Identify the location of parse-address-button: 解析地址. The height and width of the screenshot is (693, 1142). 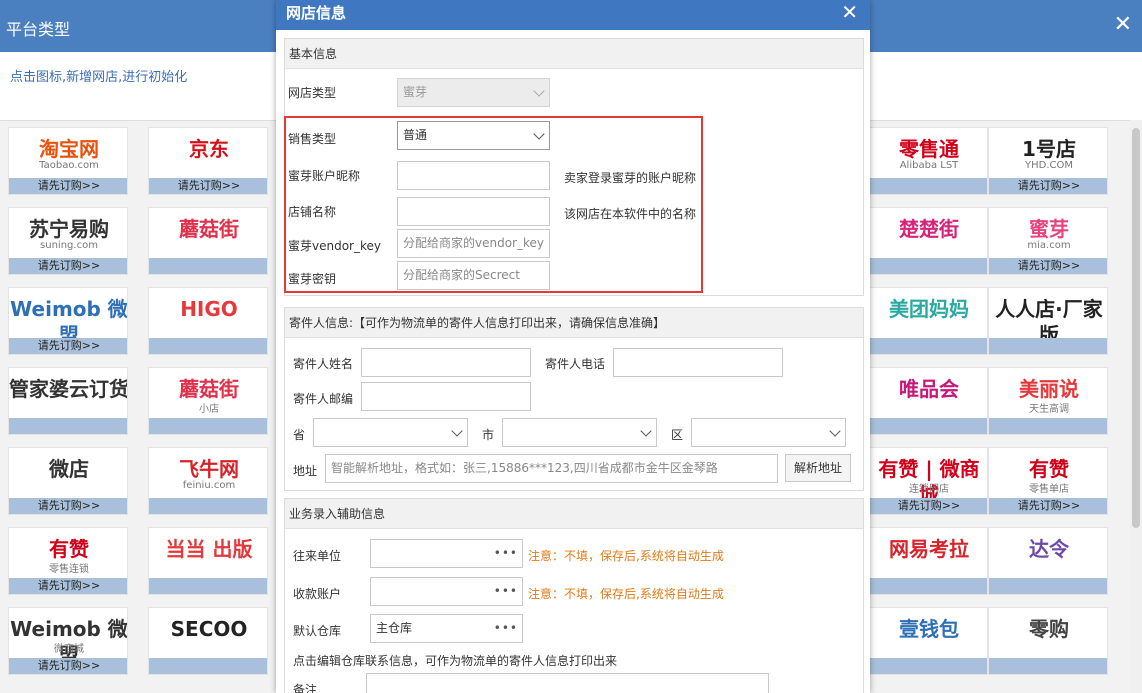
(818, 468).